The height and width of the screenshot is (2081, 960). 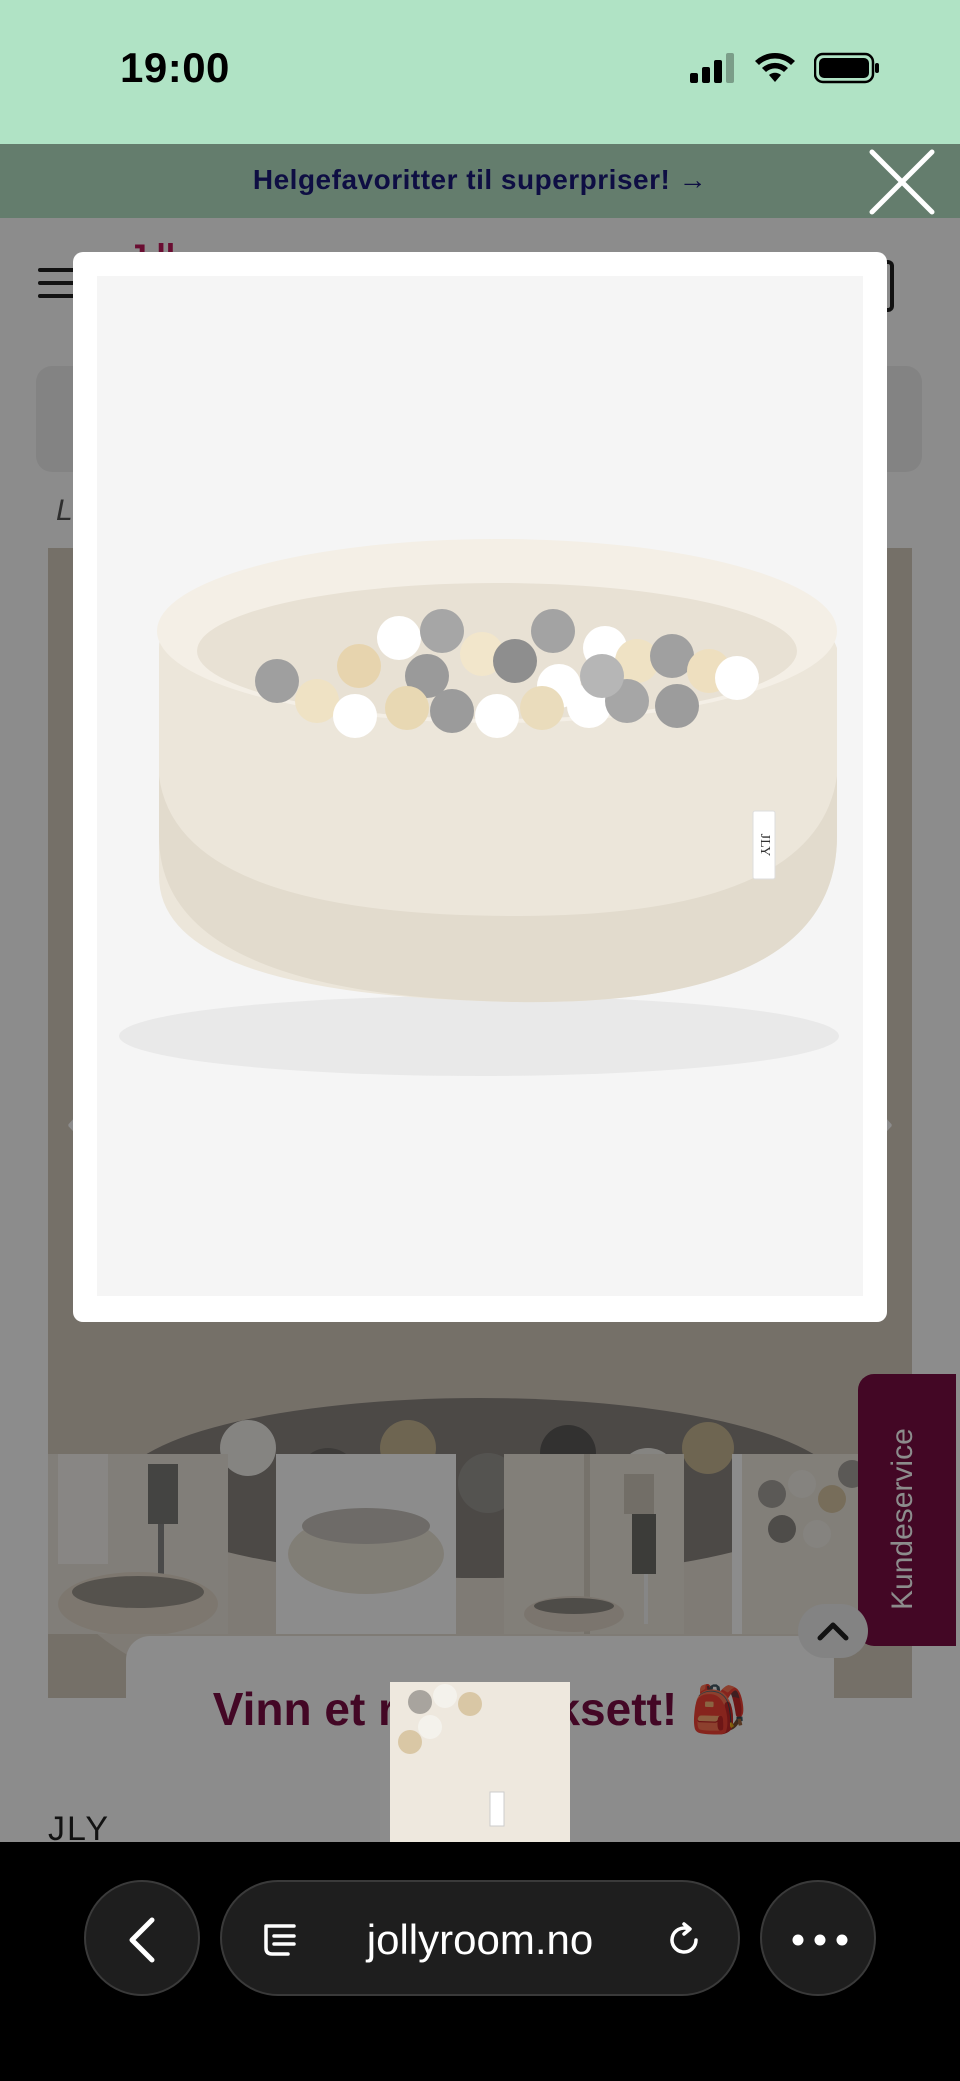 What do you see at coordinates (712, 68) in the screenshot?
I see `cellular-signal-icon` at bounding box center [712, 68].